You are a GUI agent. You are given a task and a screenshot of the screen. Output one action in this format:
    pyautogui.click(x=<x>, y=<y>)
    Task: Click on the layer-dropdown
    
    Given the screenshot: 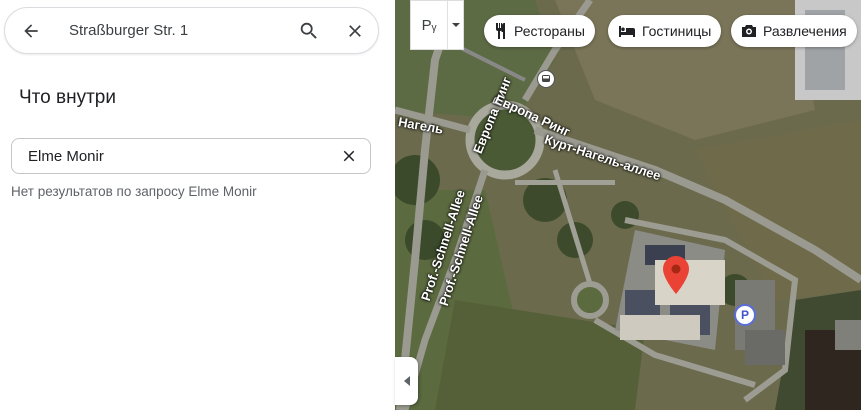 What is the action you would take?
    pyautogui.click(x=455, y=25)
    